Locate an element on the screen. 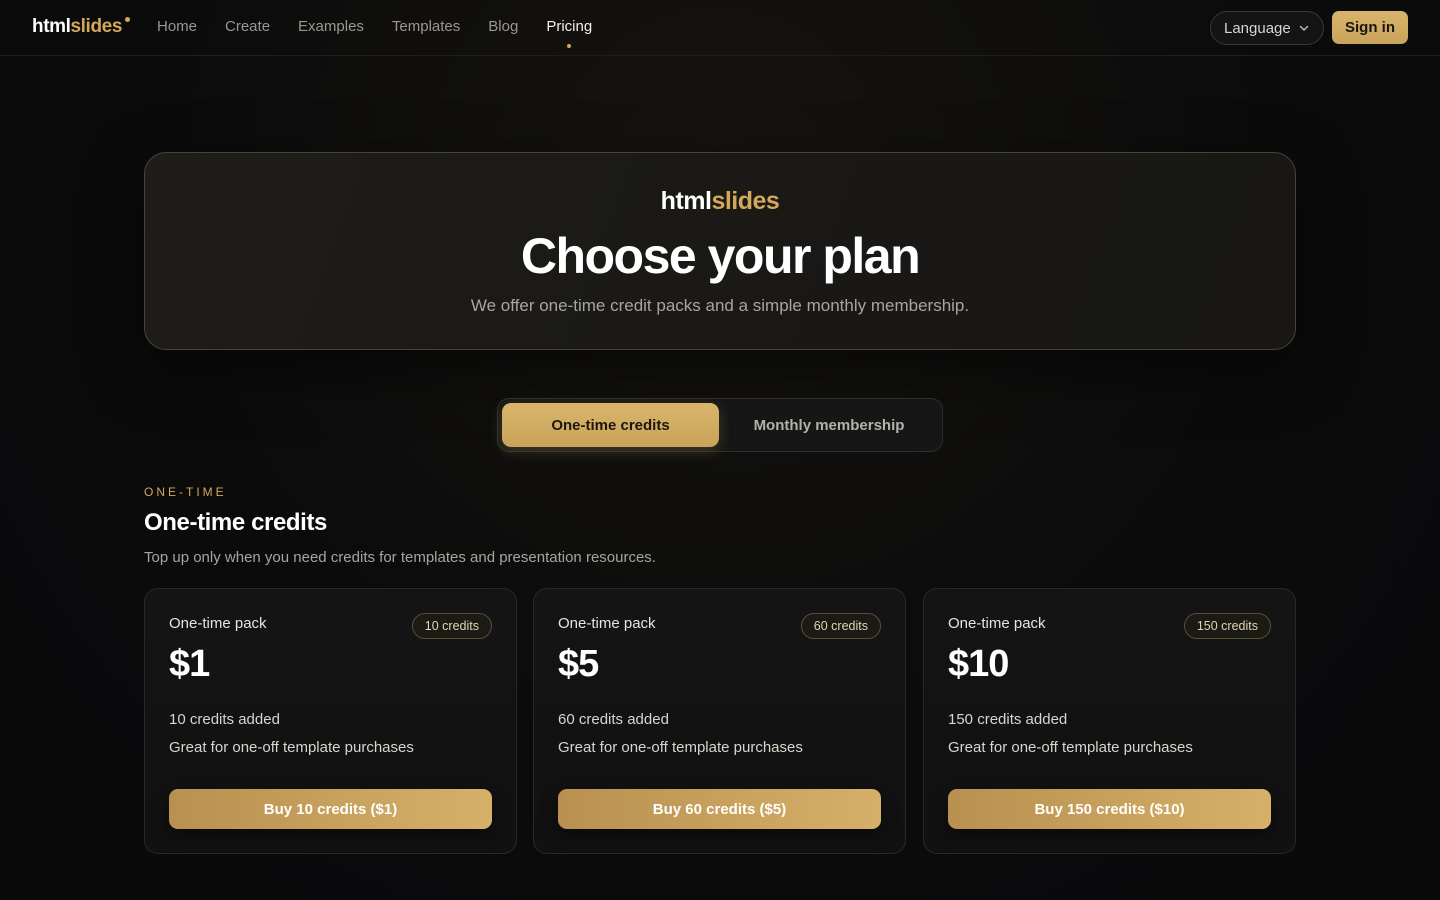  card-price: $5 is located at coordinates (578, 664).